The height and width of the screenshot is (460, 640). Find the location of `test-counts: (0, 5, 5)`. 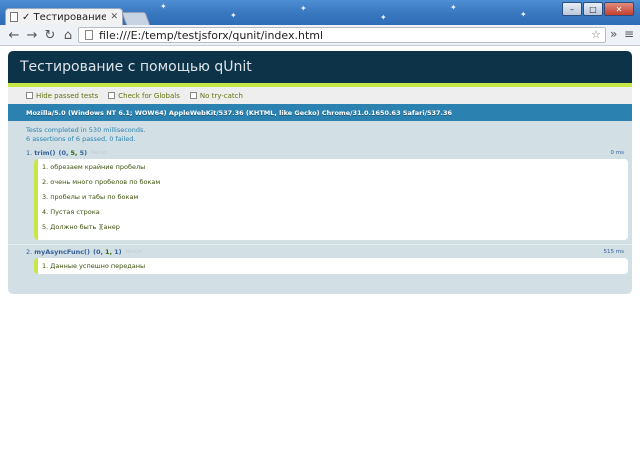

test-counts: (0, 5, 5) is located at coordinates (72, 153).